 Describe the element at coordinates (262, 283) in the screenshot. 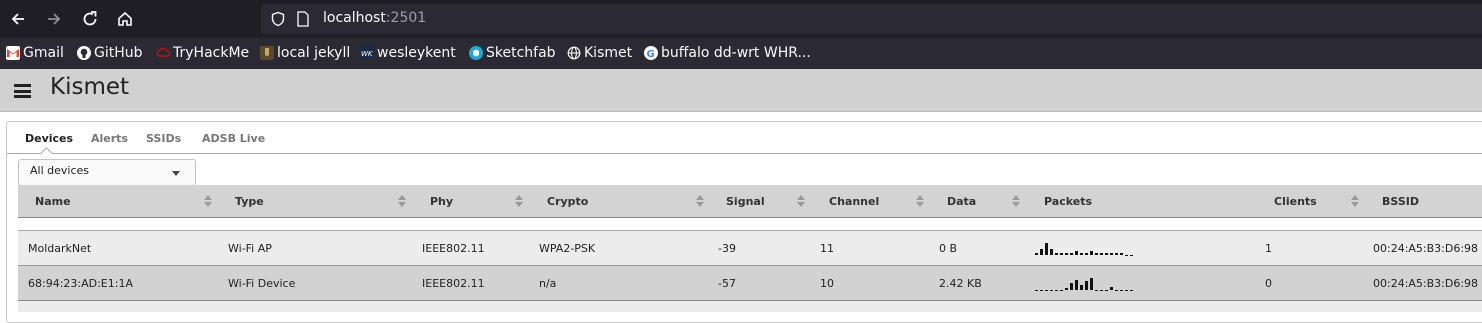

I see `cell-type: Wi-Fi Device` at that location.